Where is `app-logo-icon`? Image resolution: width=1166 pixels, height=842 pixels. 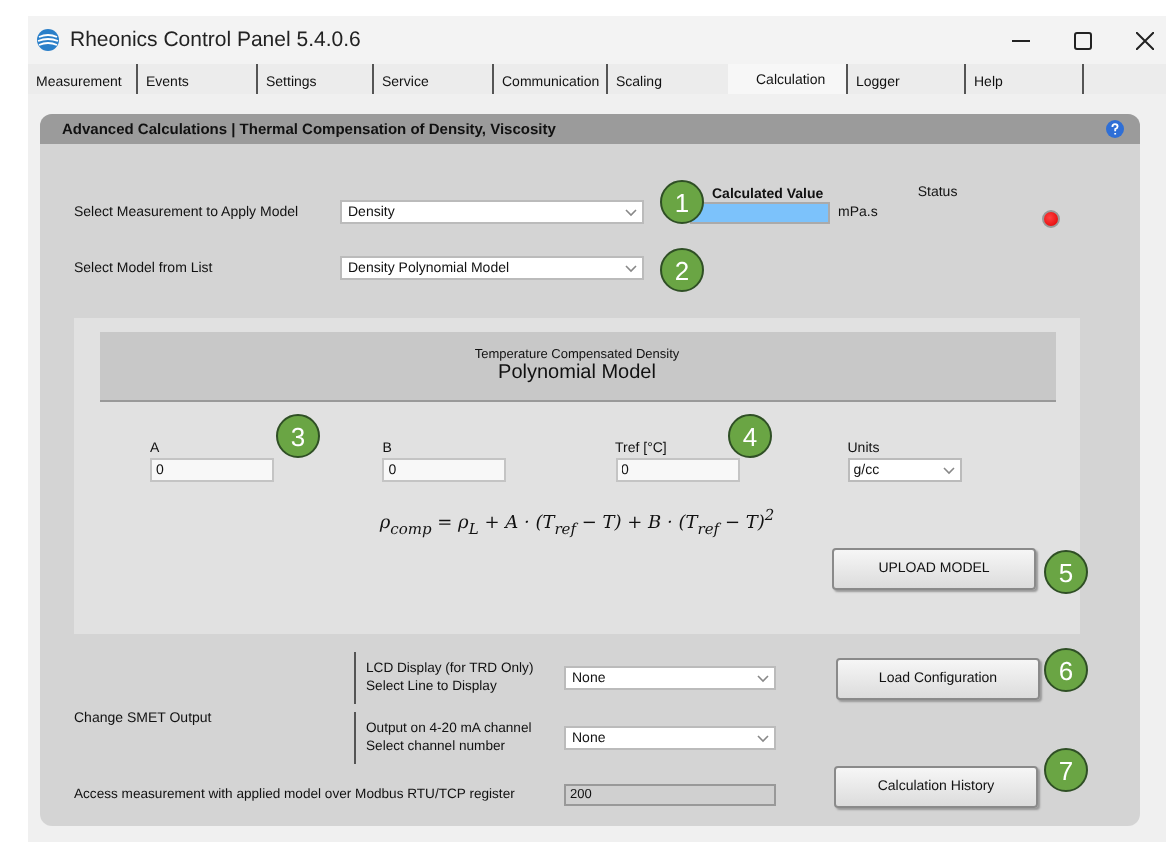
app-logo-icon is located at coordinates (48, 40).